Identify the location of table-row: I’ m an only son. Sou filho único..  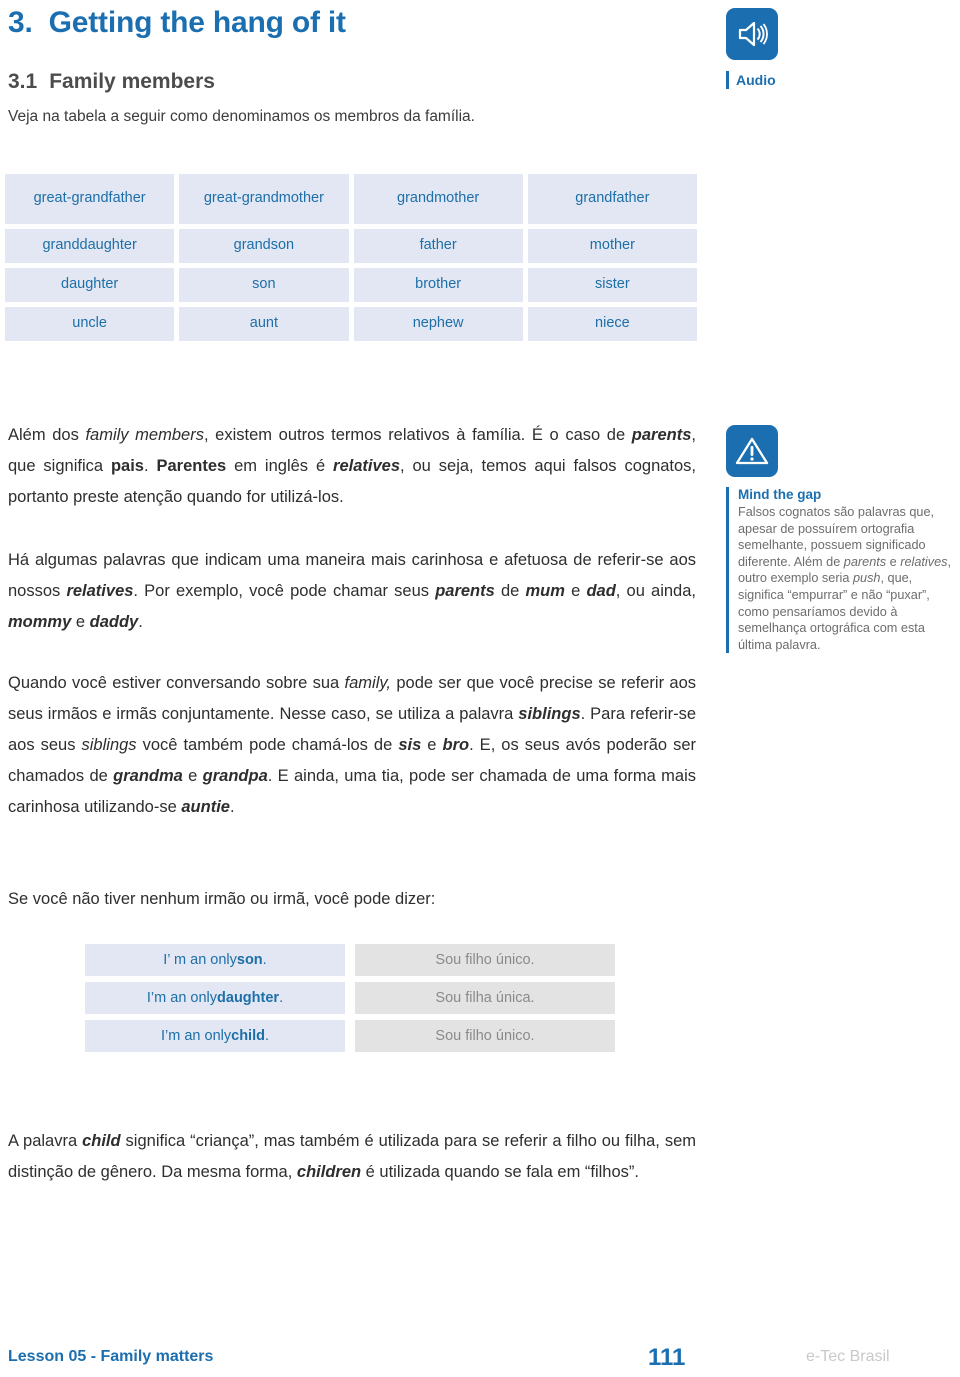
(350, 960).